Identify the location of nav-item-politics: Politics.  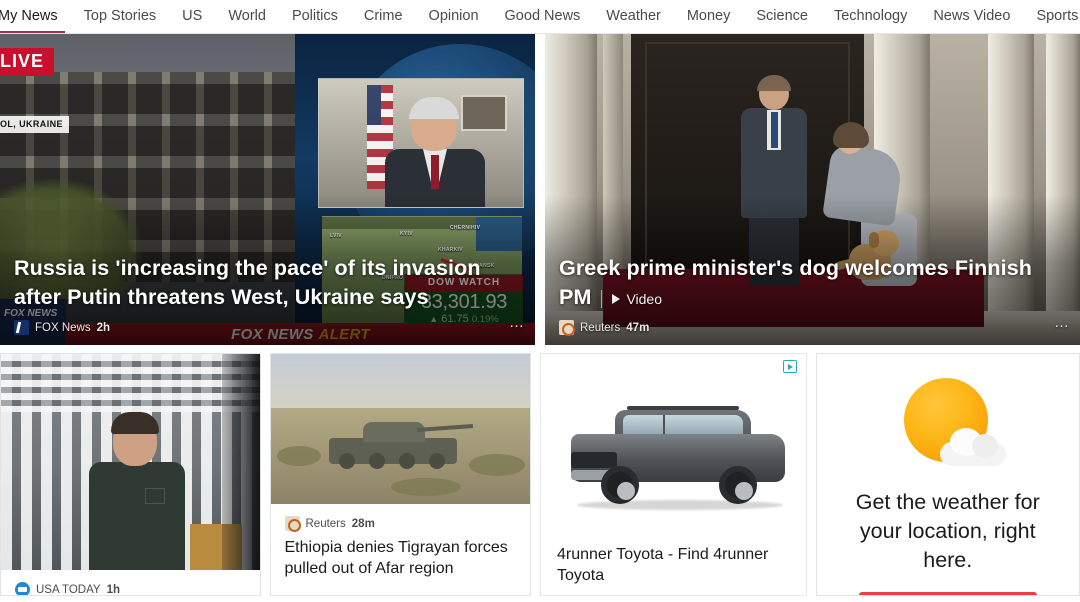
(315, 16).